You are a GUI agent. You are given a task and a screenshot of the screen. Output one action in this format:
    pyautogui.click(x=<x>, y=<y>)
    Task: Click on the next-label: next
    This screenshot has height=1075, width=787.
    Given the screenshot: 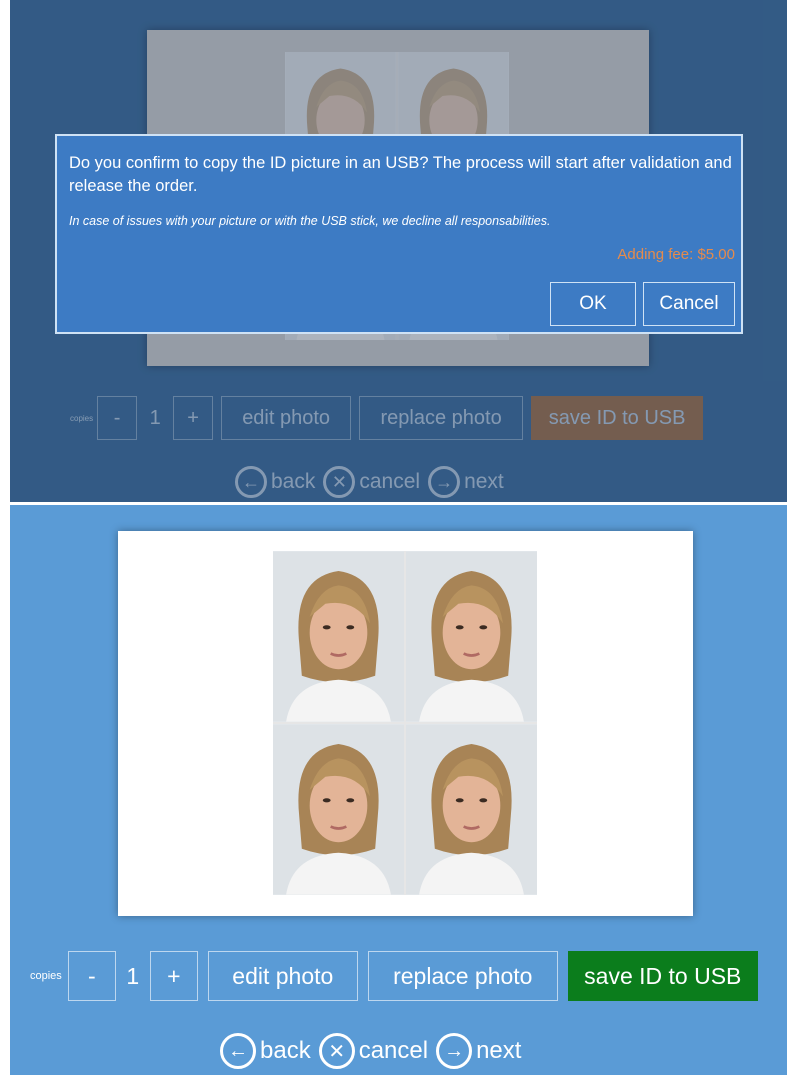 What is the action you would take?
    pyautogui.click(x=499, y=1050)
    